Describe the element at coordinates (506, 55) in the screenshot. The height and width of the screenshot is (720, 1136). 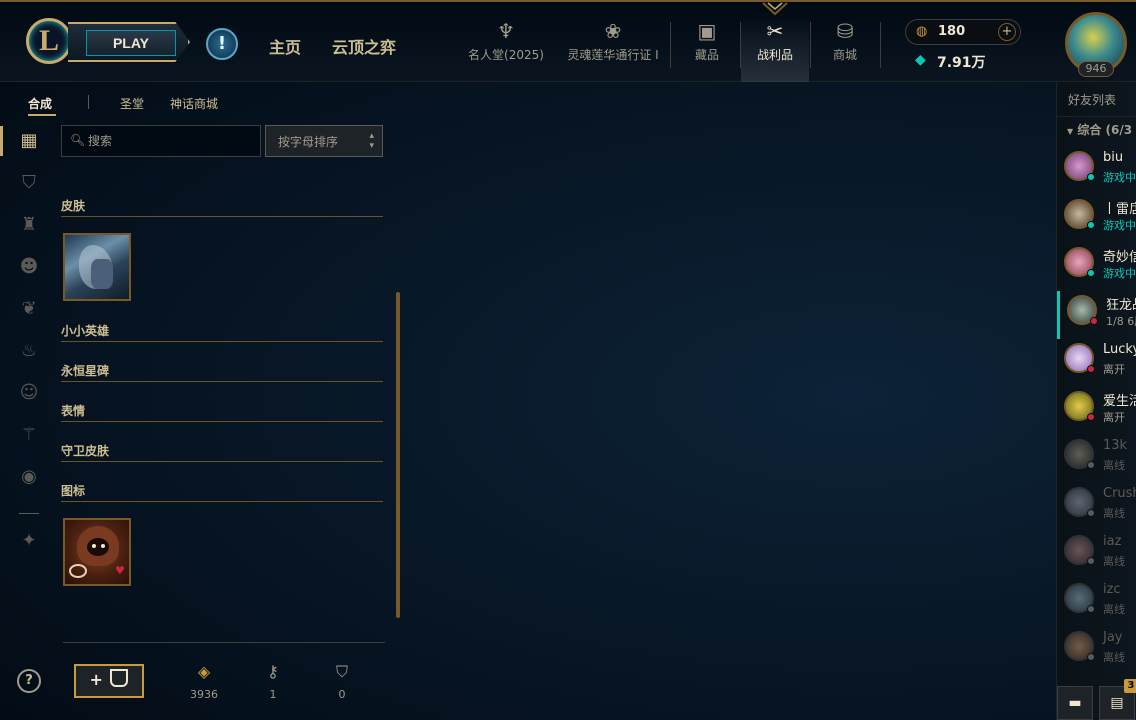
I see `nav-label: 名人堂(2025)` at that location.